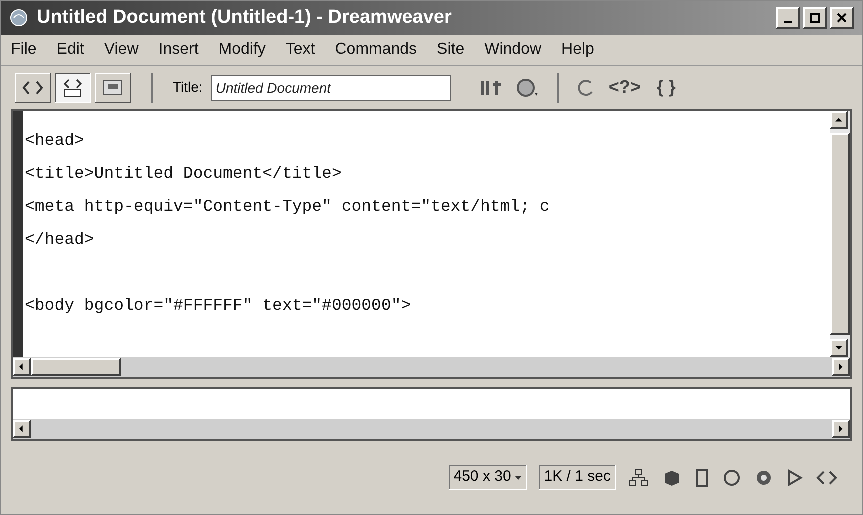 The height and width of the screenshot is (515, 863). I want to click on code-view-icon, so click(33, 87).